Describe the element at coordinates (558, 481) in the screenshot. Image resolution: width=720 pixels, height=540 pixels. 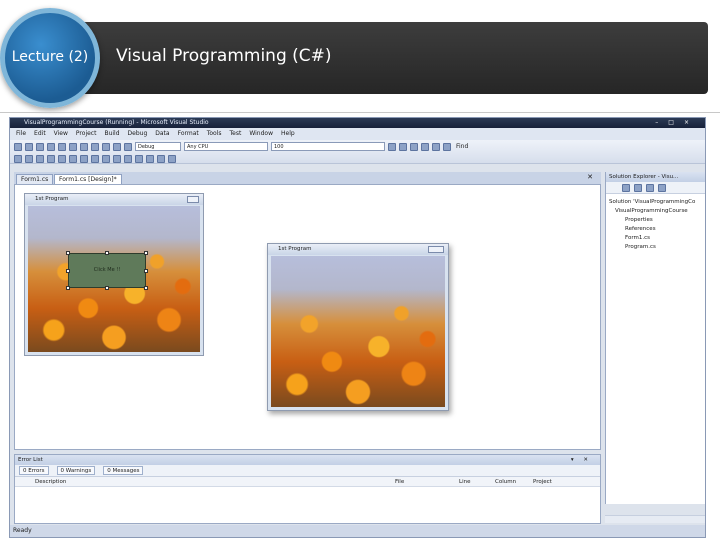
I see `column-project: Project` at that location.